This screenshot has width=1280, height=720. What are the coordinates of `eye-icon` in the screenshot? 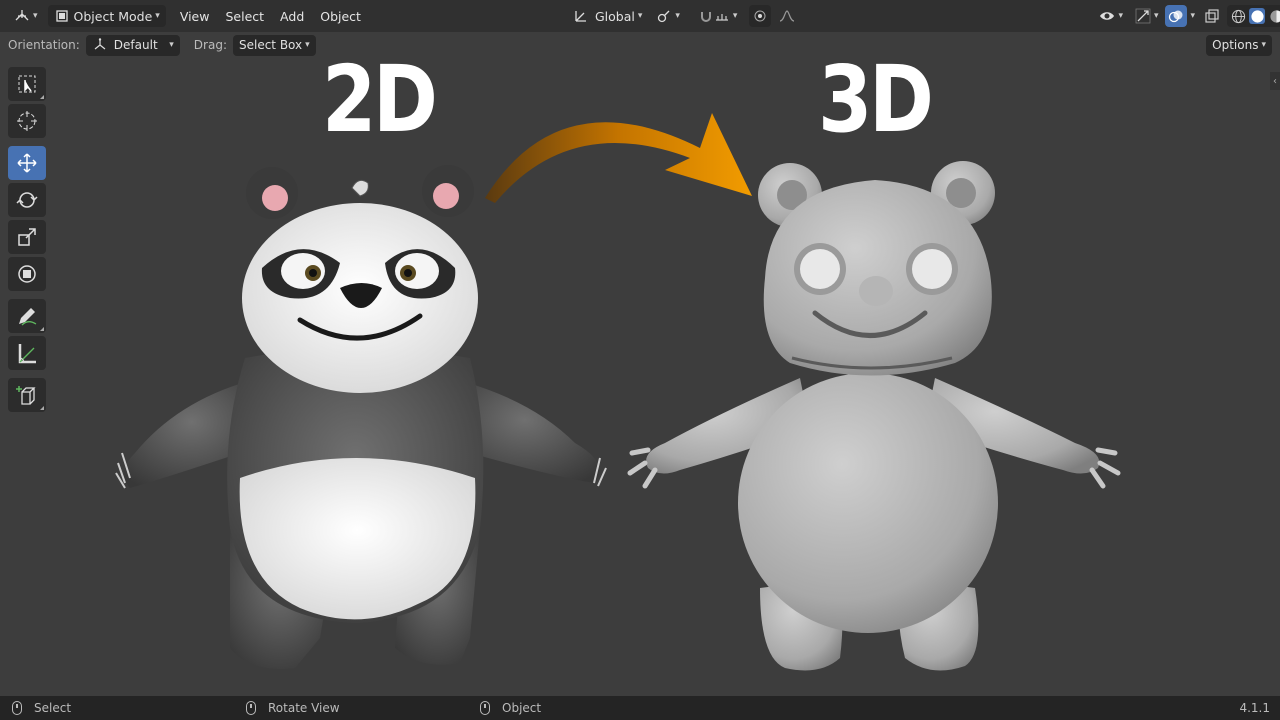 It's located at (1107, 16).